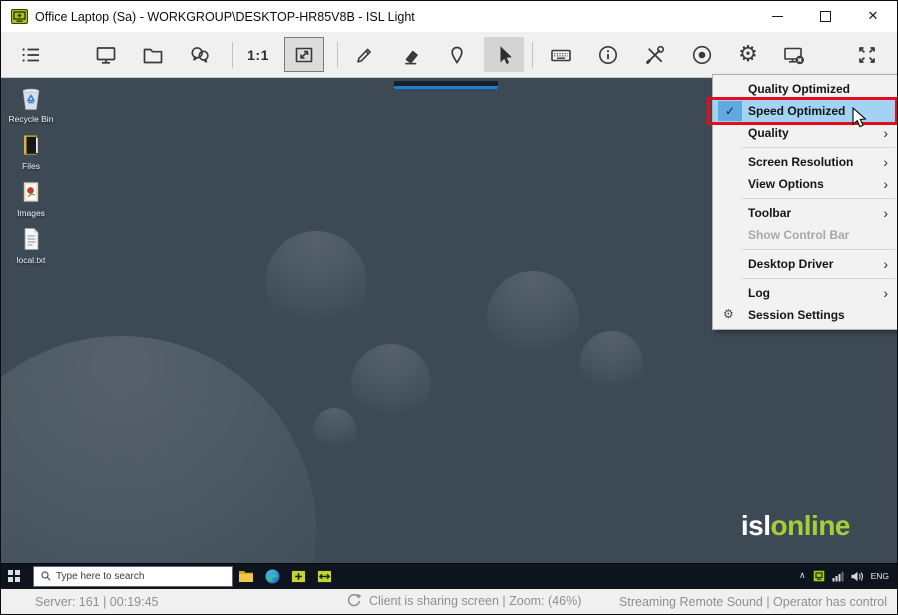  I want to click on tray-language: ENG, so click(880, 576).